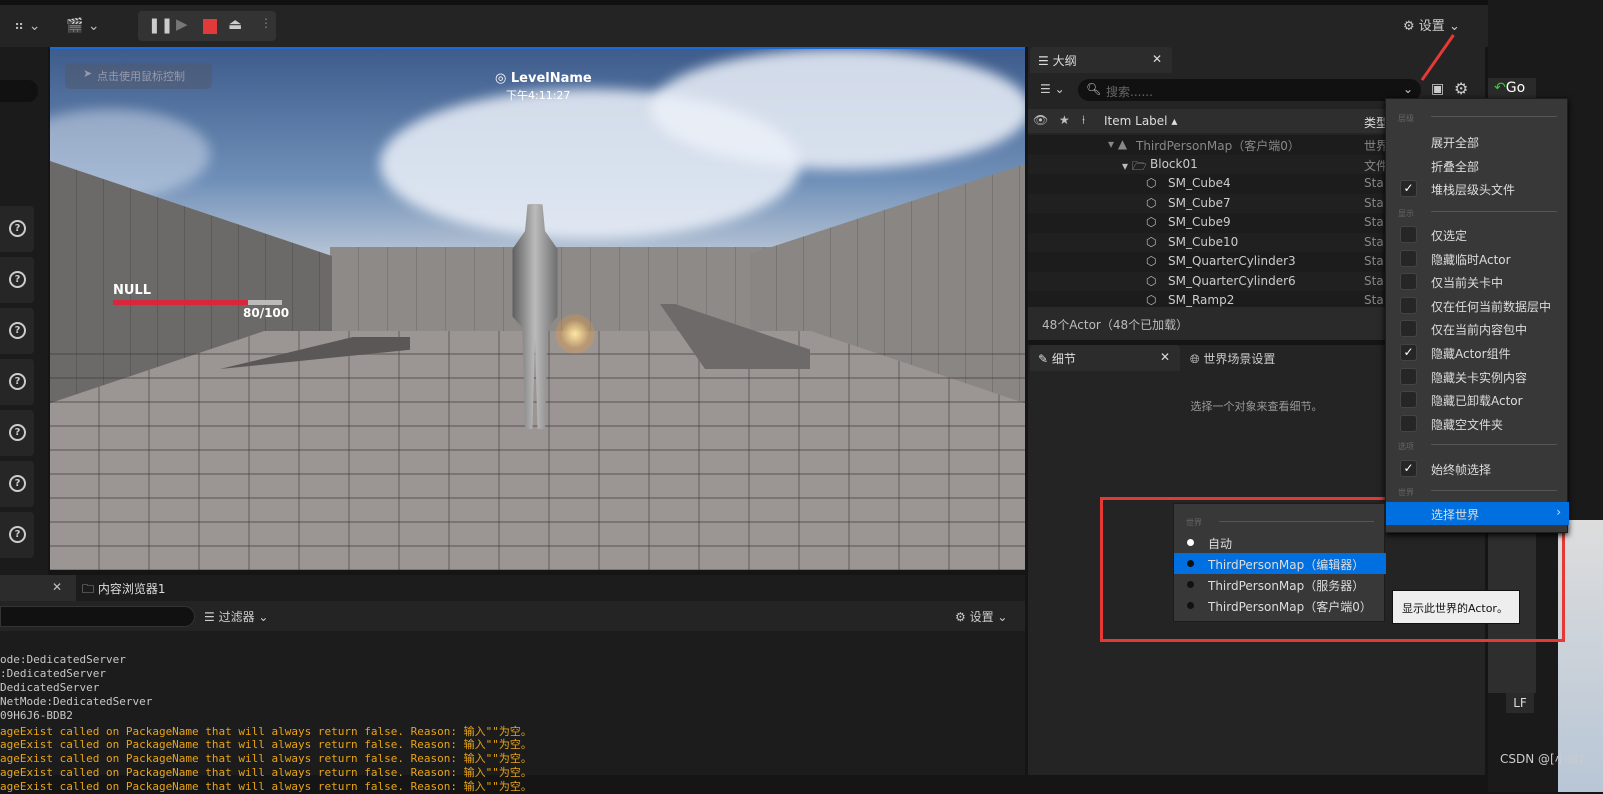 The width and height of the screenshot is (1603, 794). Describe the element at coordinates (1477, 234) in the screenshot. I see `menu-show-item: 仅选定` at that location.